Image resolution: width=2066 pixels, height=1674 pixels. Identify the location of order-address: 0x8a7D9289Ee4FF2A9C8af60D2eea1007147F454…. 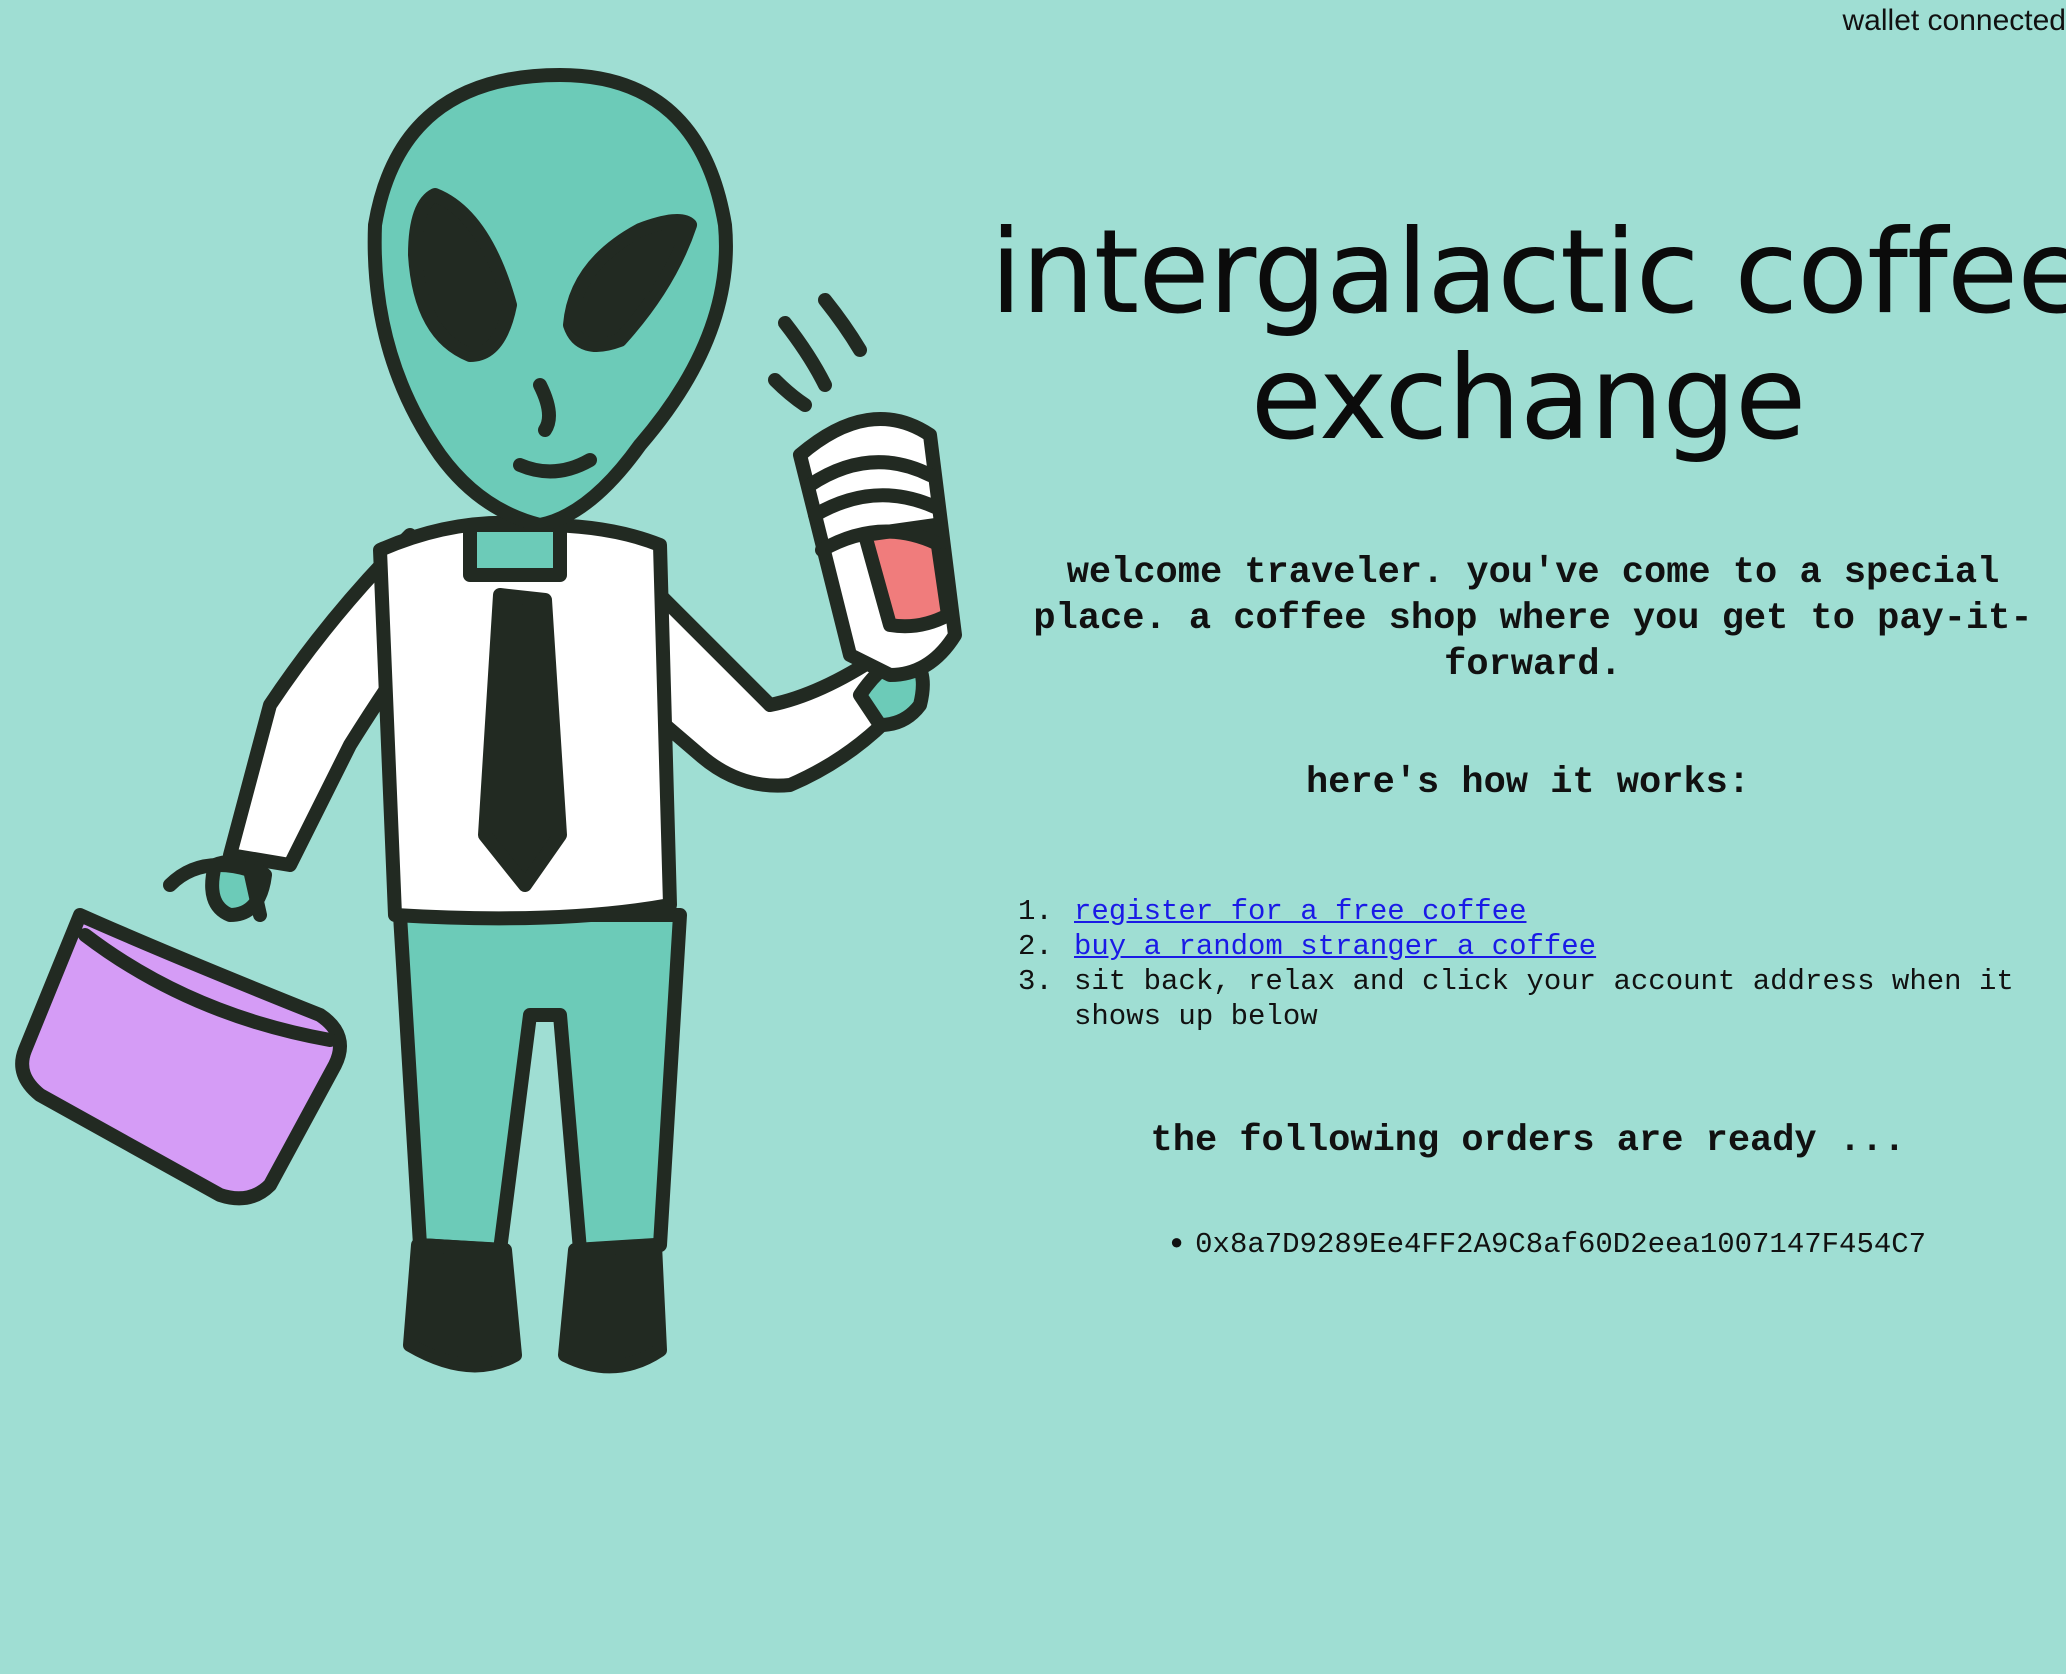
(1560, 1244).